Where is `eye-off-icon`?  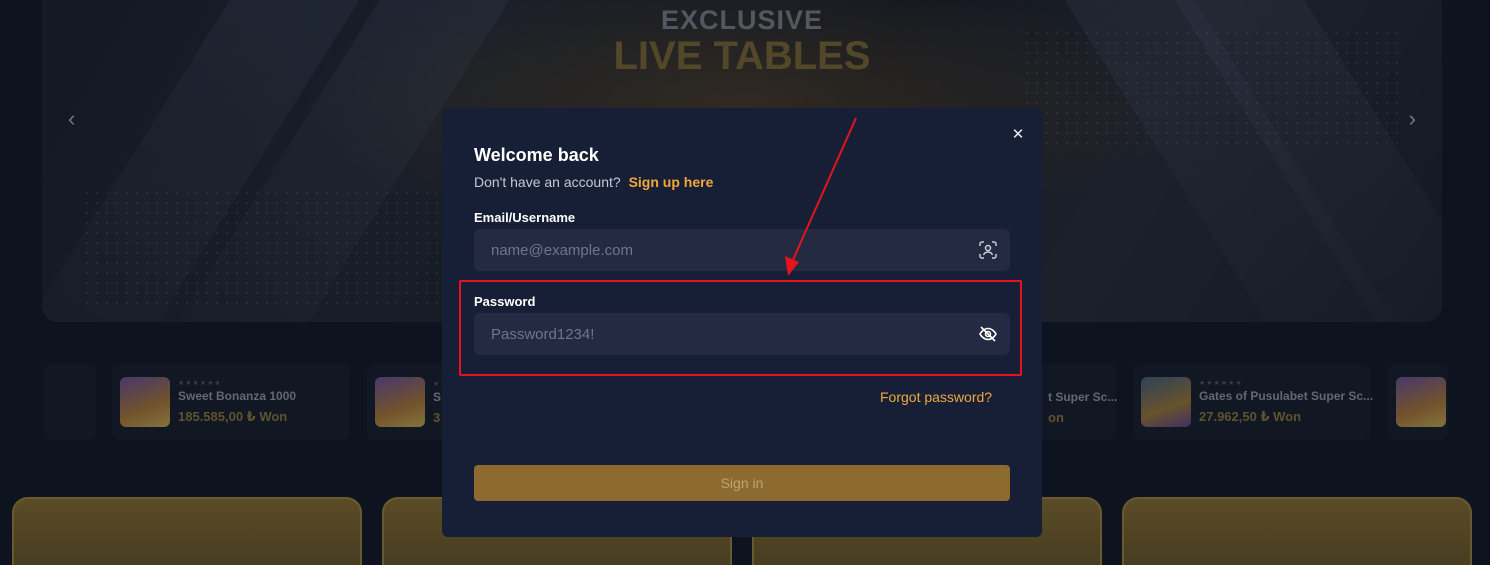 eye-off-icon is located at coordinates (988, 334).